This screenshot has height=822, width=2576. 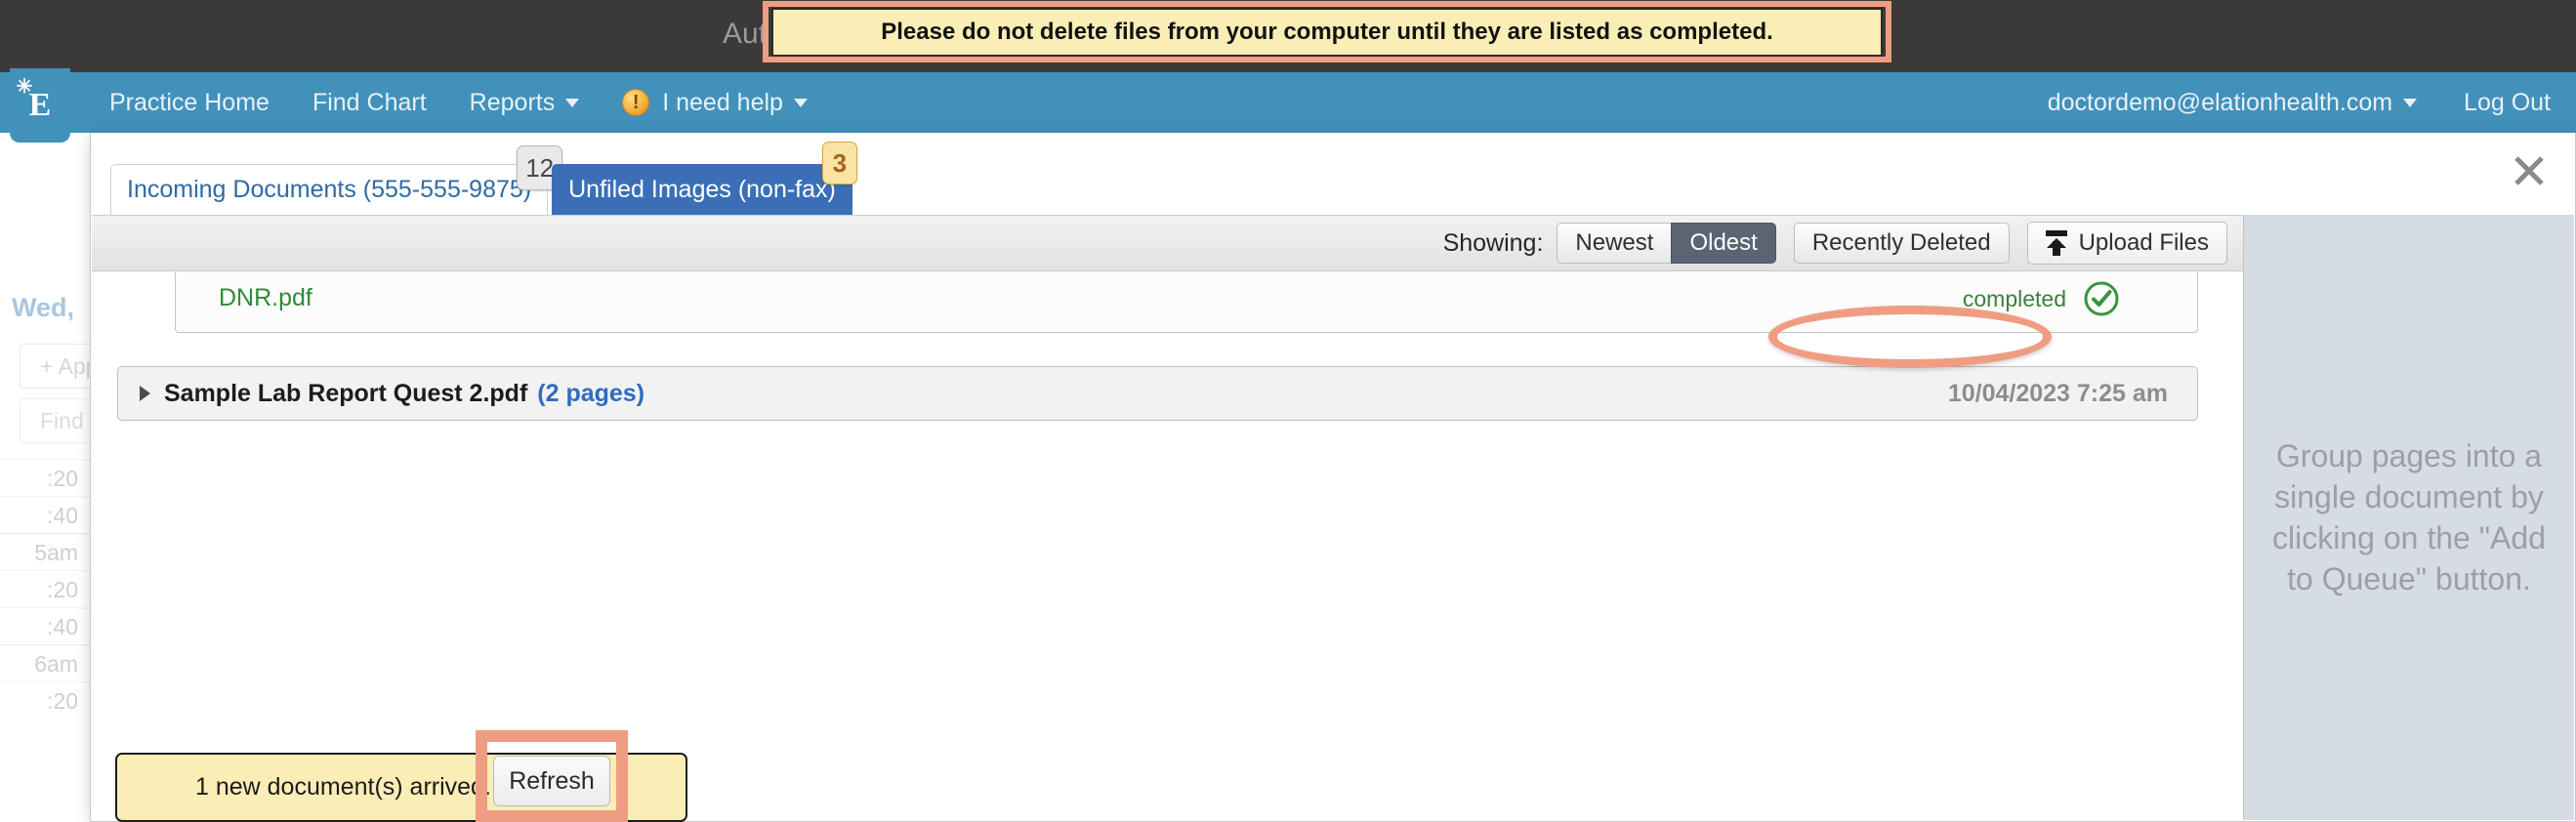 What do you see at coordinates (1723, 243) in the screenshot?
I see `sort-option-oldest: Oldest` at bounding box center [1723, 243].